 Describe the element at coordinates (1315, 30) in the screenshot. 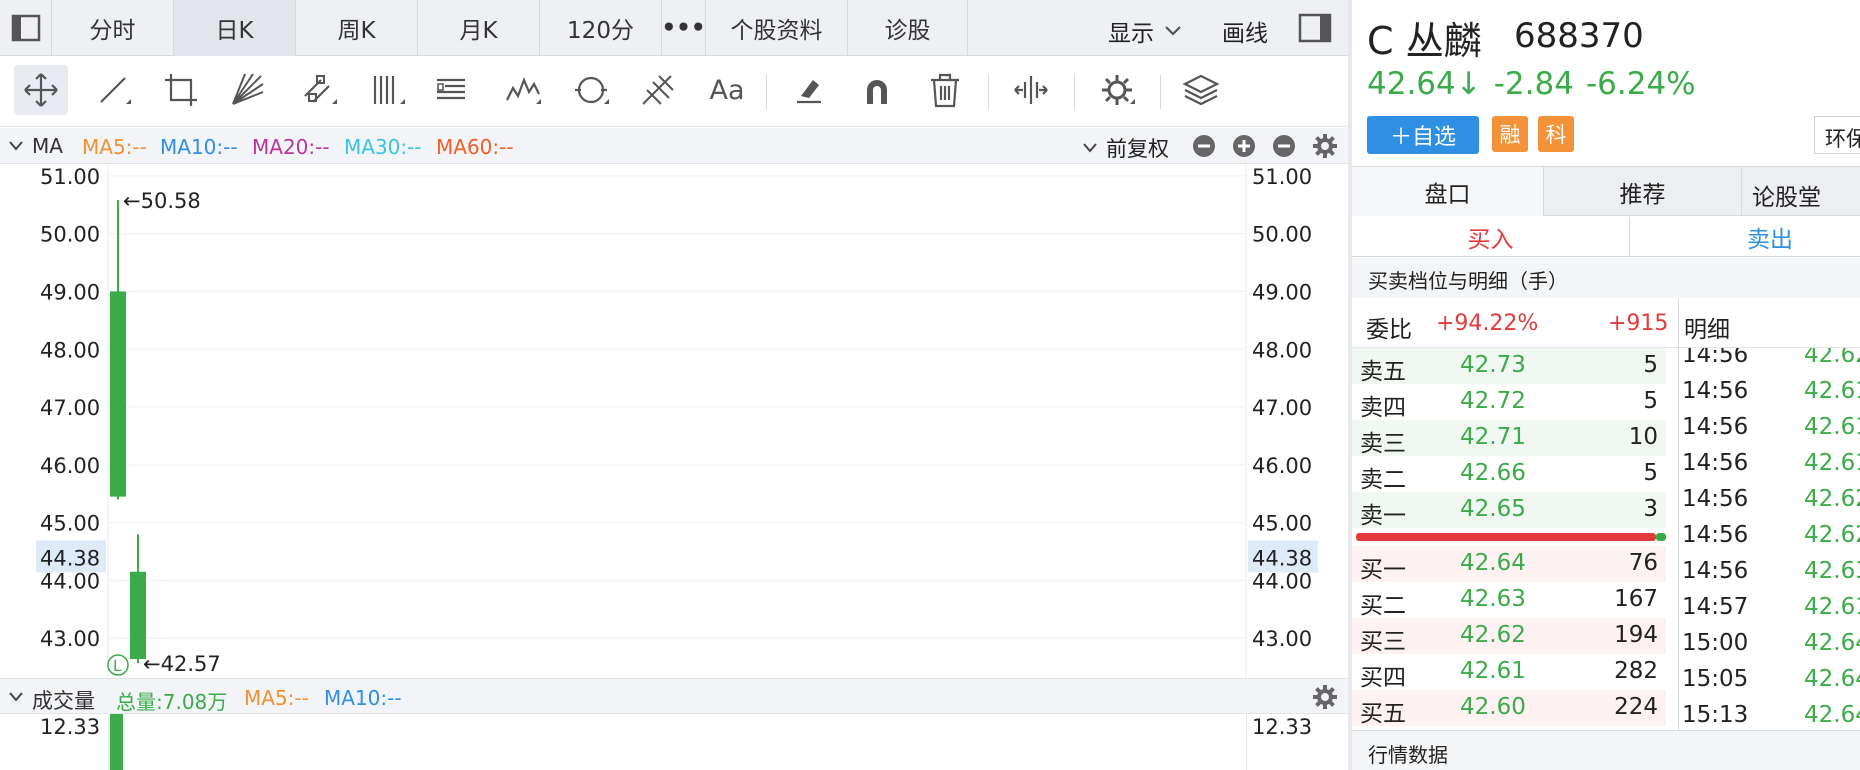

I see `right-panel-toggle` at that location.